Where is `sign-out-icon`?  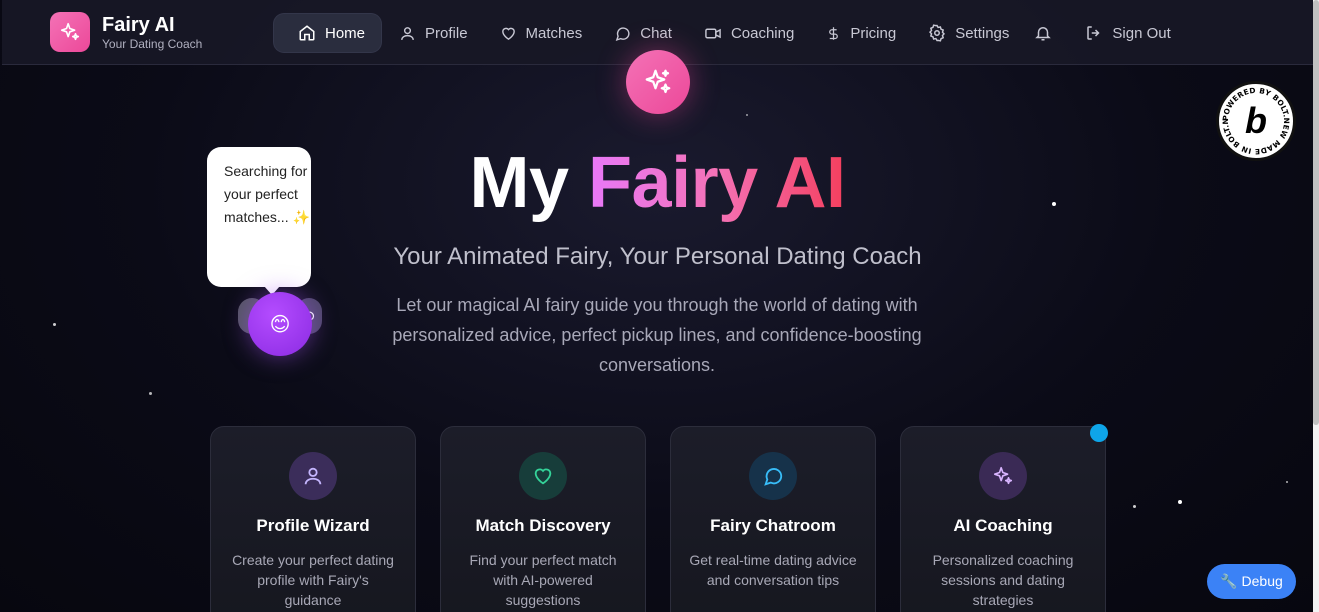
sign-out-icon is located at coordinates (1093, 33).